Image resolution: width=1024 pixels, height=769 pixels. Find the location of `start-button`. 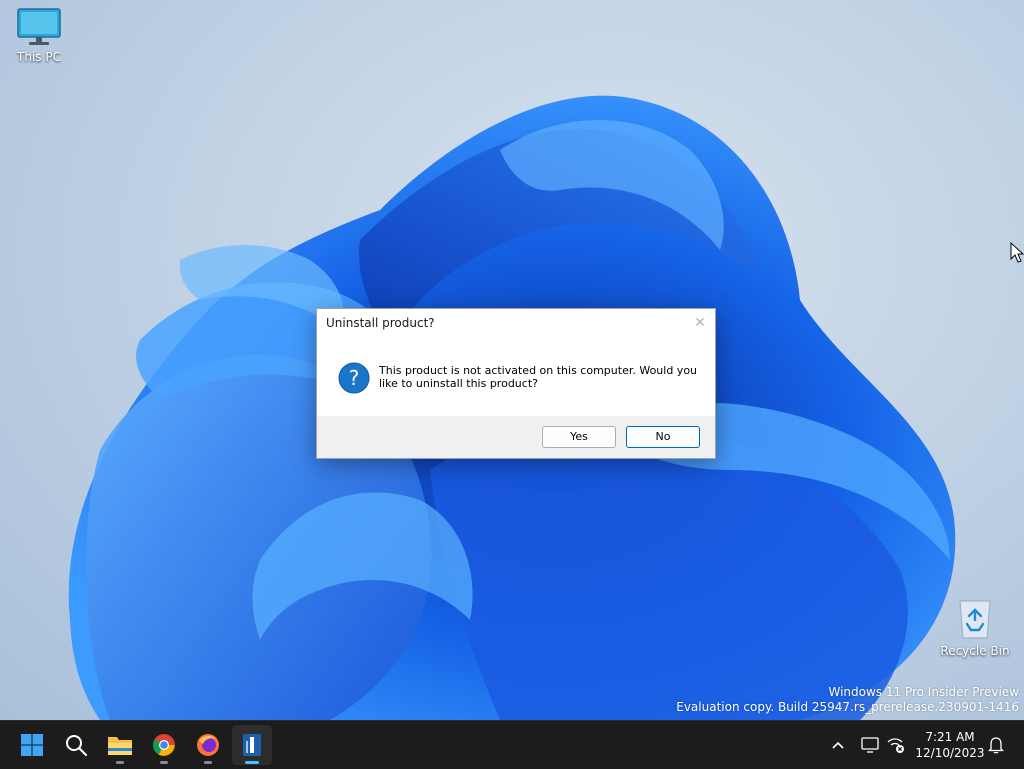

start-button is located at coordinates (32, 745).